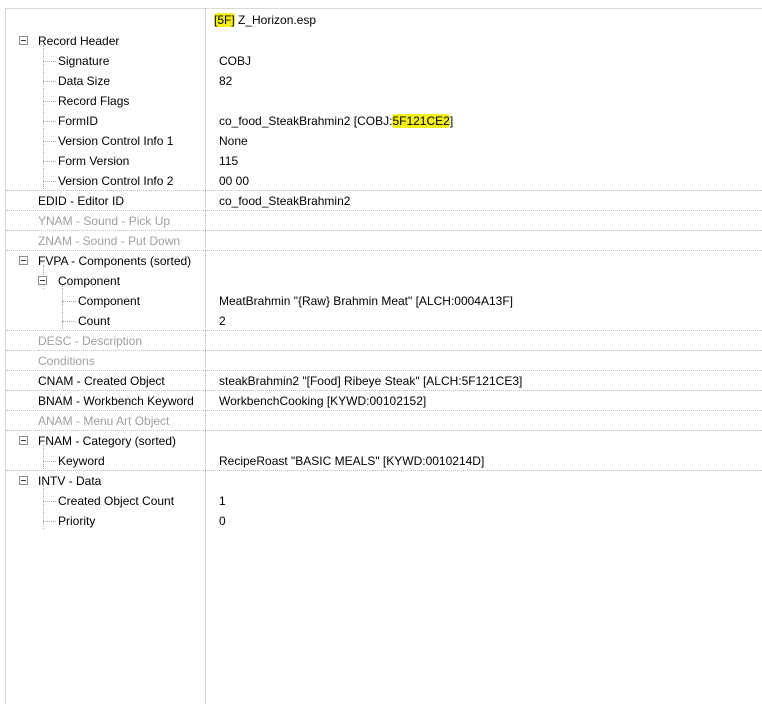  What do you see at coordinates (94, 101) in the screenshot?
I see `row-label: Record Flags` at bounding box center [94, 101].